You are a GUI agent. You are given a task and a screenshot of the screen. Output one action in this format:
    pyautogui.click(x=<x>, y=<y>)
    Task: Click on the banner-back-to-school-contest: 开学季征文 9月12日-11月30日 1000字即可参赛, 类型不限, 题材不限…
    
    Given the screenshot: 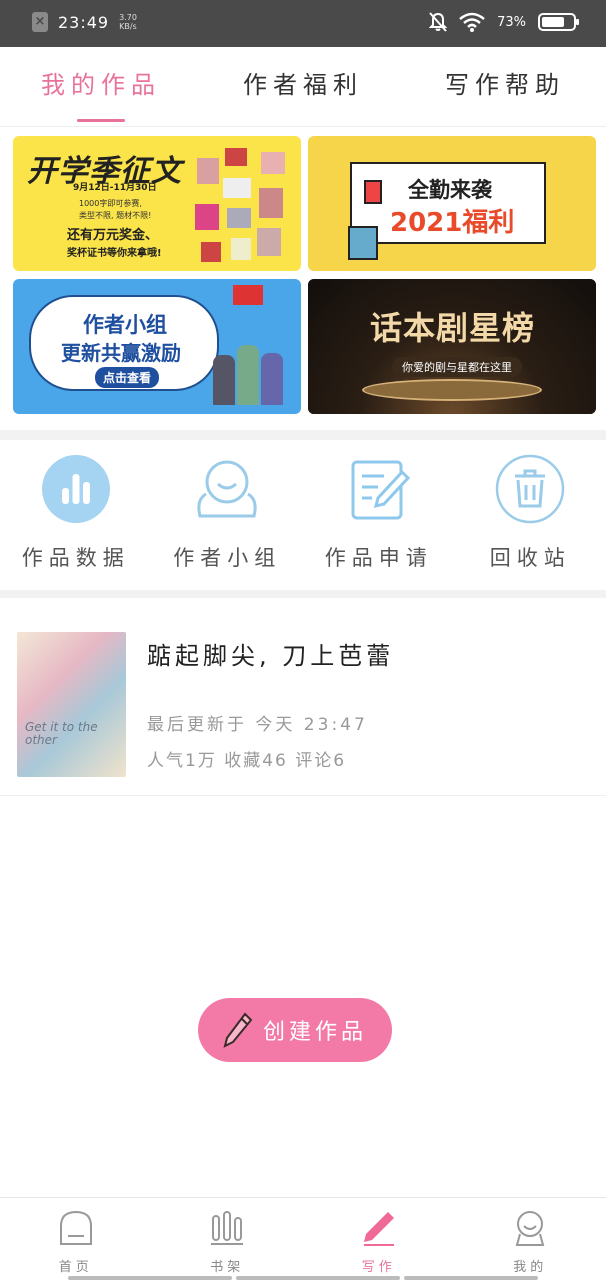 What is the action you would take?
    pyautogui.click(x=157, y=203)
    